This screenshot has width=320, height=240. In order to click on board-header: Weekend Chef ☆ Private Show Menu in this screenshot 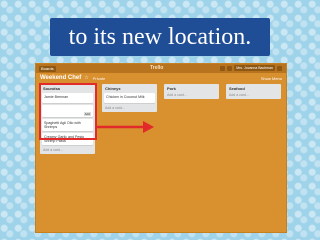, I will do `click(161, 78)`.